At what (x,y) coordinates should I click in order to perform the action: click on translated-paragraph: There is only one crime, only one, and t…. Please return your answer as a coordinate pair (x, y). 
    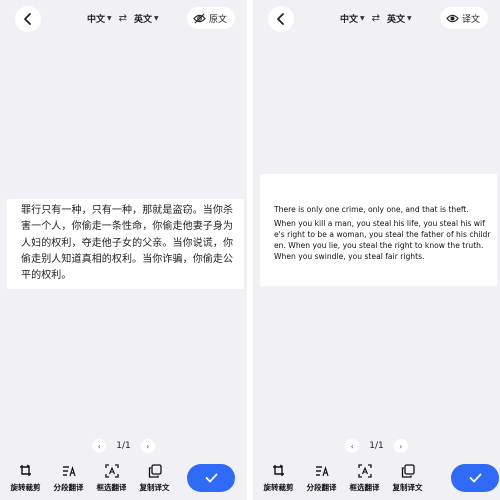
    Looking at the image, I should click on (371, 209).